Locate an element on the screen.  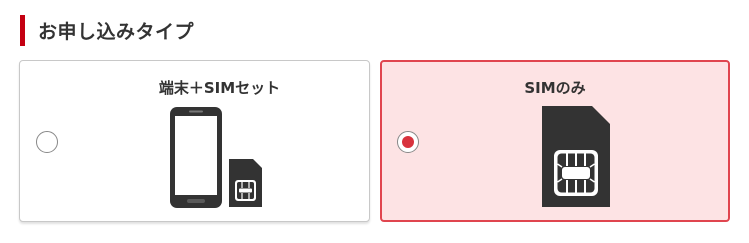
sim-card-icon is located at coordinates (576, 156).